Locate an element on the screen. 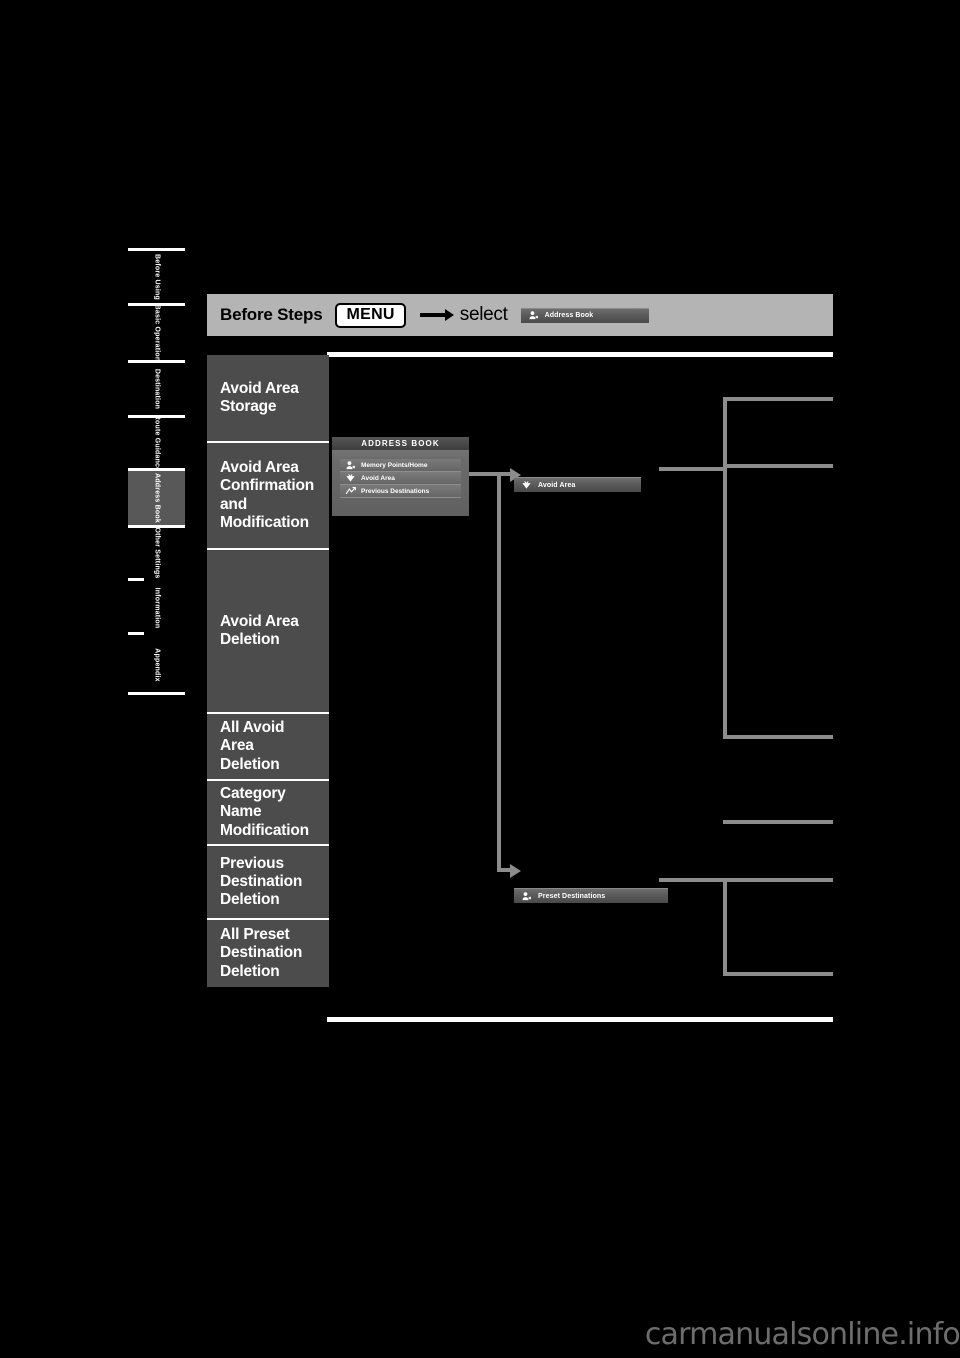 The image size is (960, 1358). screen-item-label: Memory Points/Home is located at coordinates (394, 465).